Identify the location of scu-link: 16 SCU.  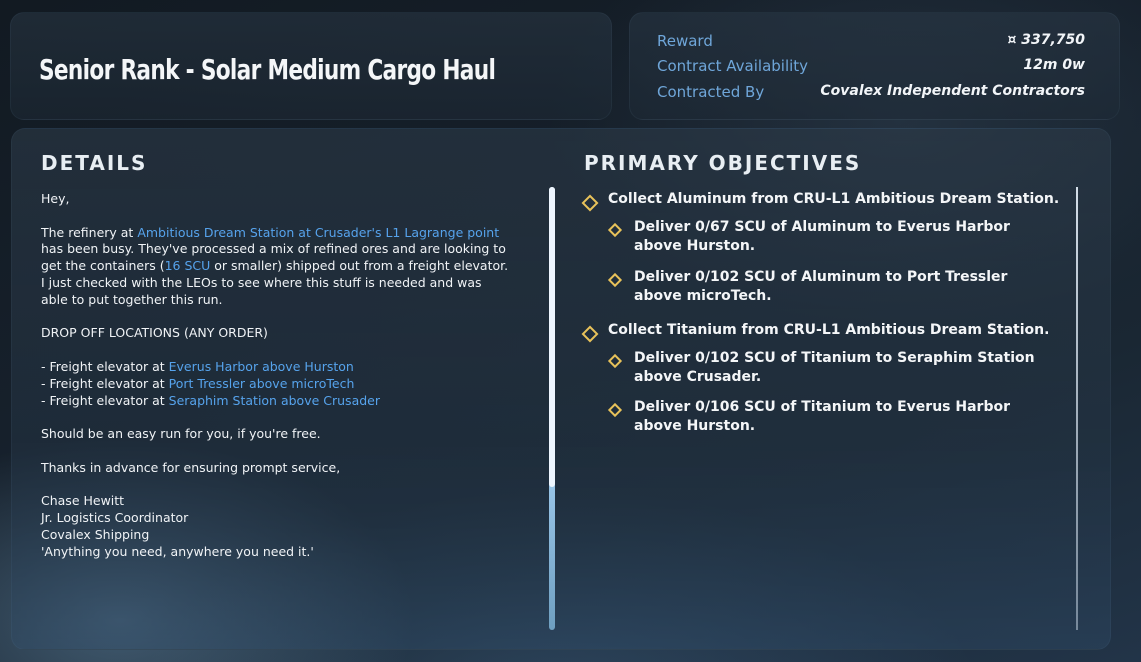
(188, 265).